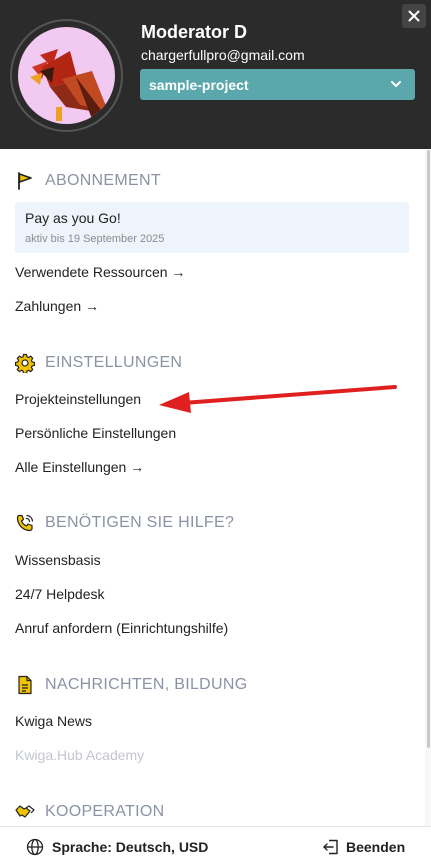 This screenshot has height=867, width=431. I want to click on flag-icon, so click(25, 181).